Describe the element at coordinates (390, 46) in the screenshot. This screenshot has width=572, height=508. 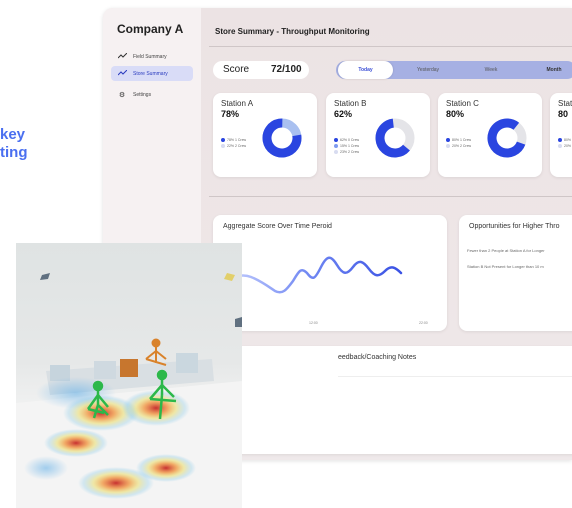
I see `header-divider` at that location.